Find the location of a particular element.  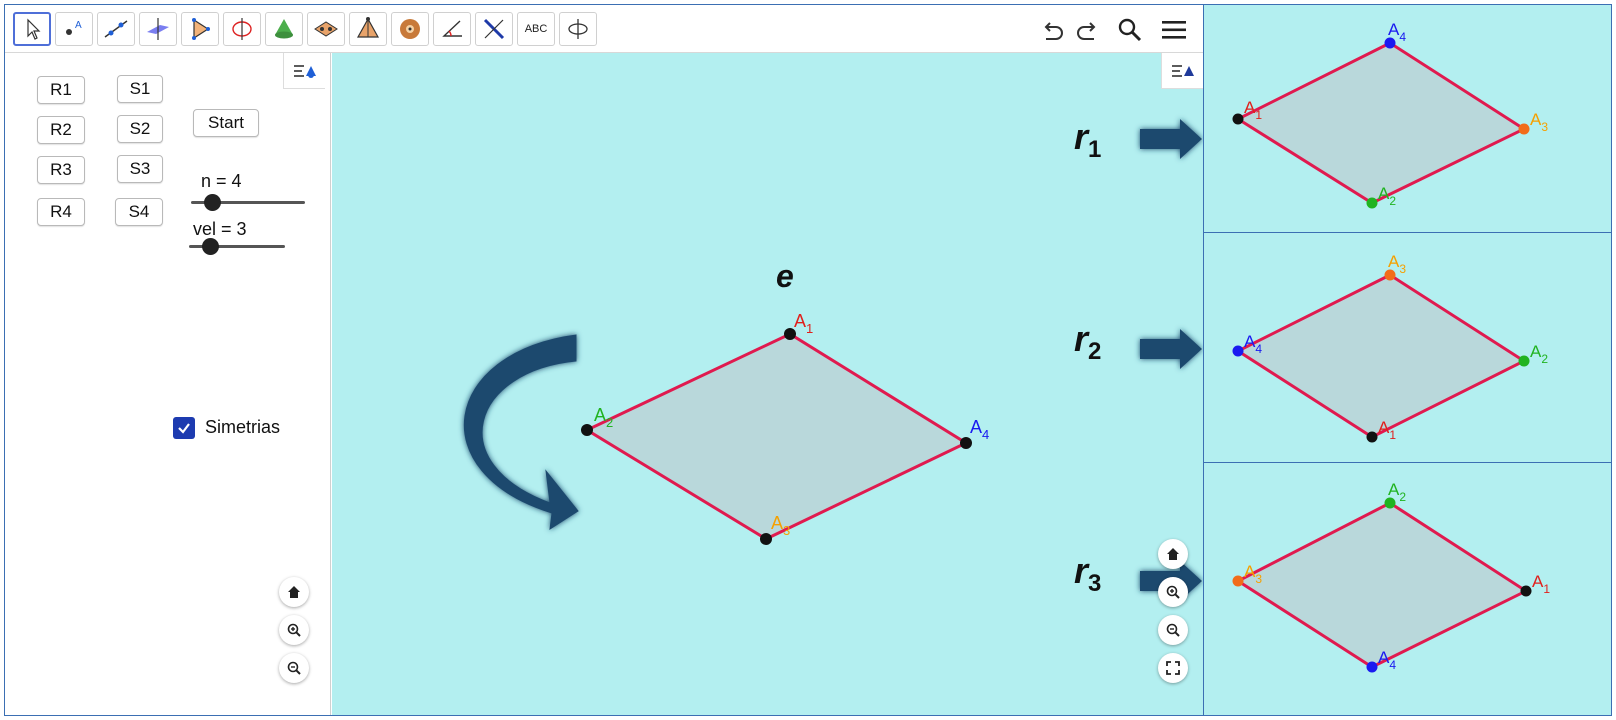

reflect-tool-button is located at coordinates (494, 29).